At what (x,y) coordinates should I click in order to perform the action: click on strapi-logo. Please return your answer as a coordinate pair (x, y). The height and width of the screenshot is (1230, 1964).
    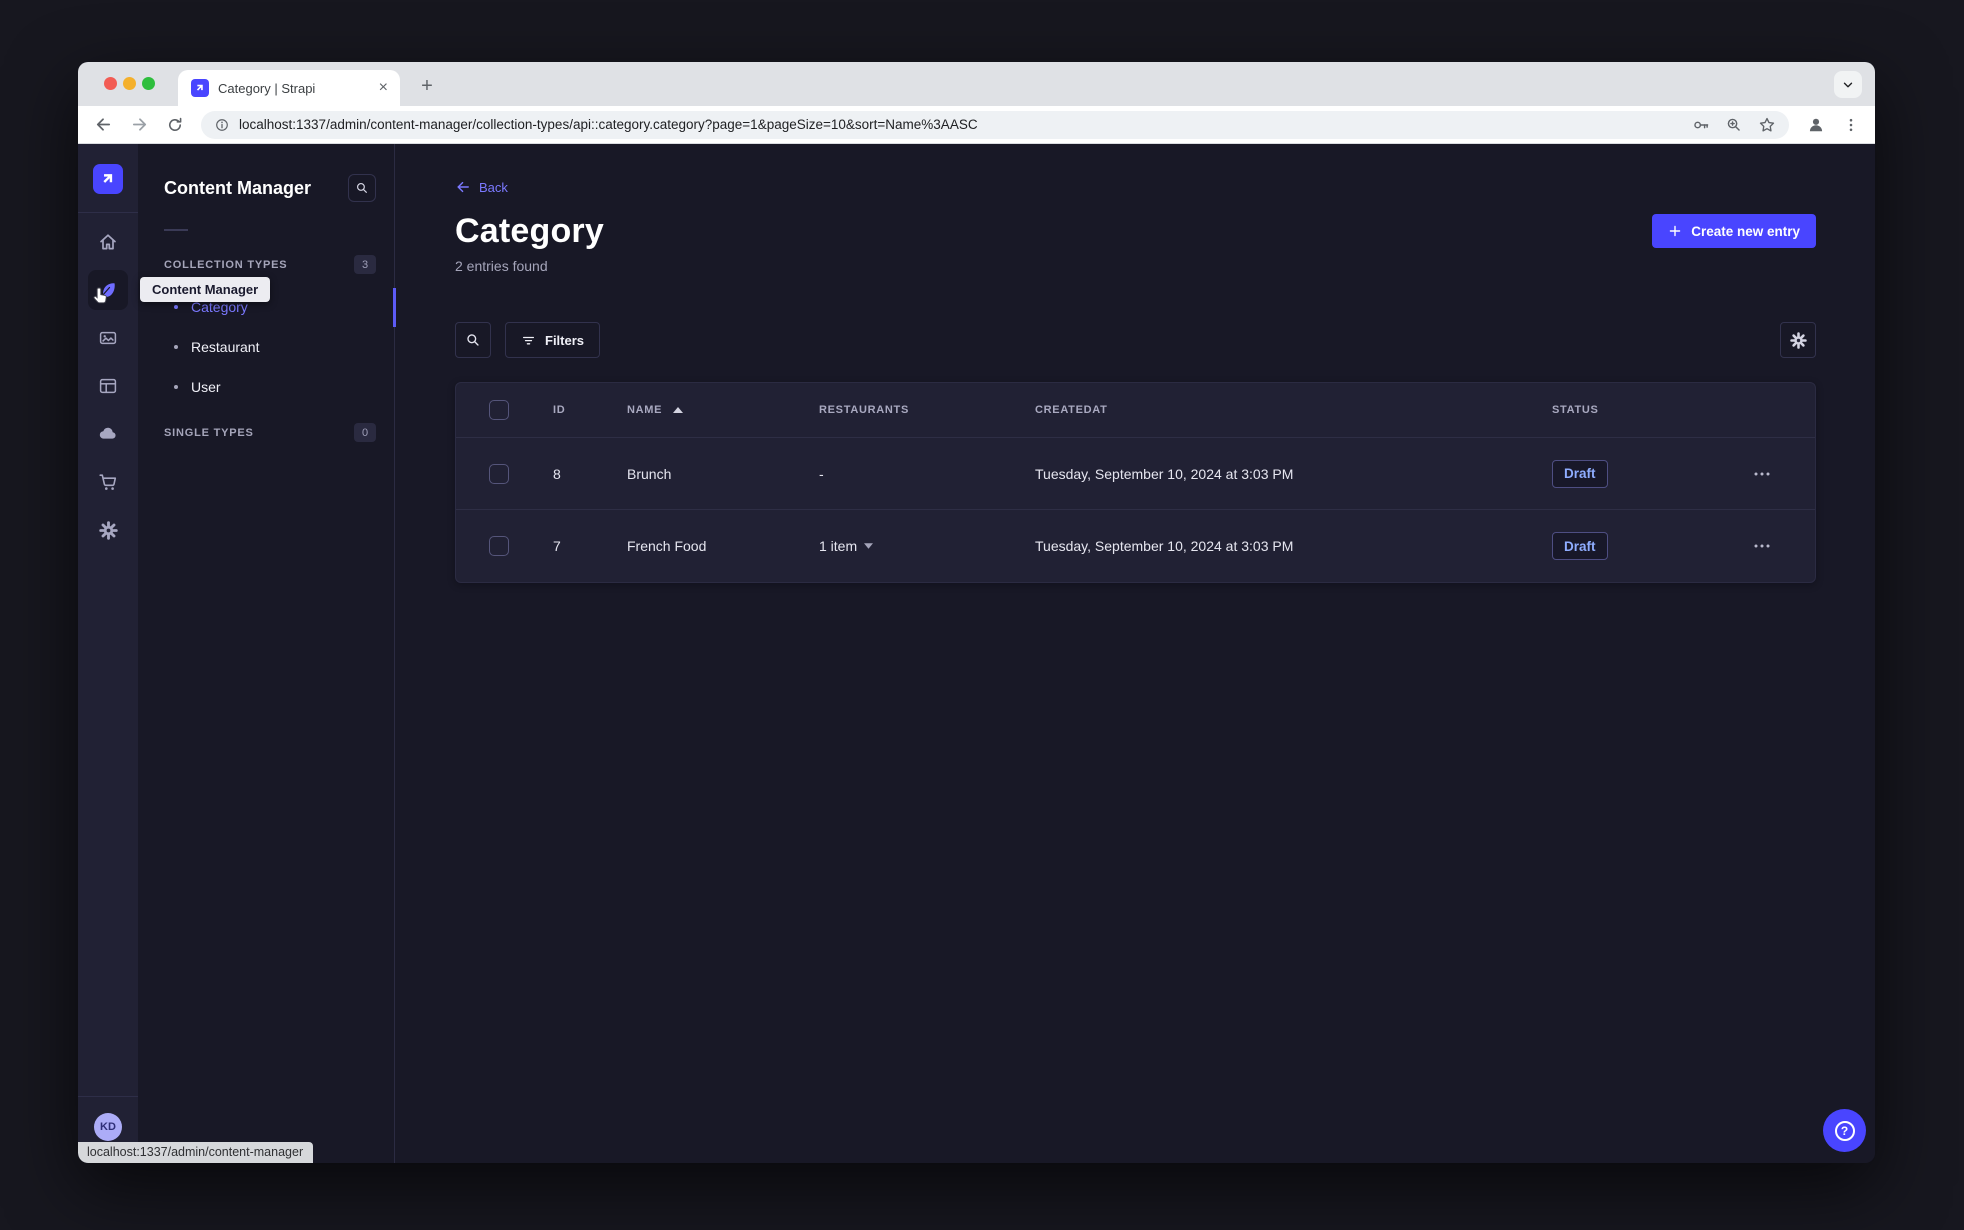
    Looking at the image, I should click on (108, 179).